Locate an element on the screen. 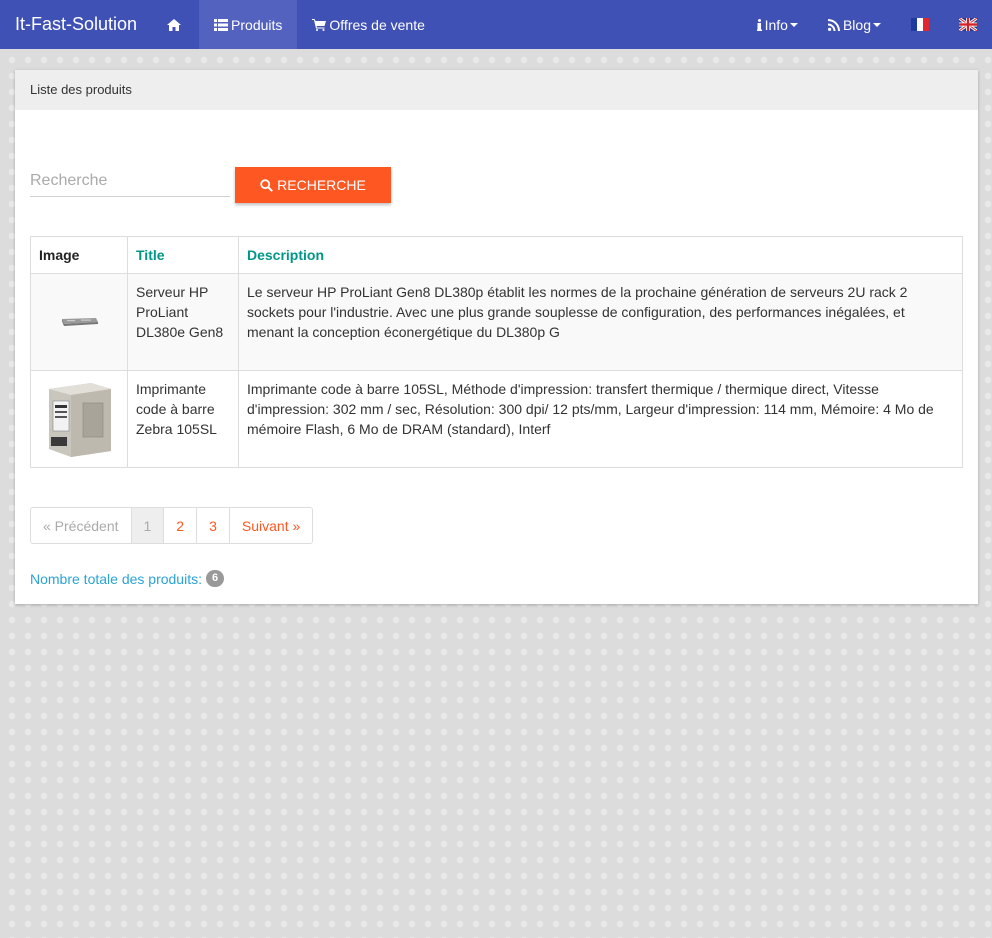 This screenshot has width=992, height=938. pagination-page-3: 3 is located at coordinates (213, 525).